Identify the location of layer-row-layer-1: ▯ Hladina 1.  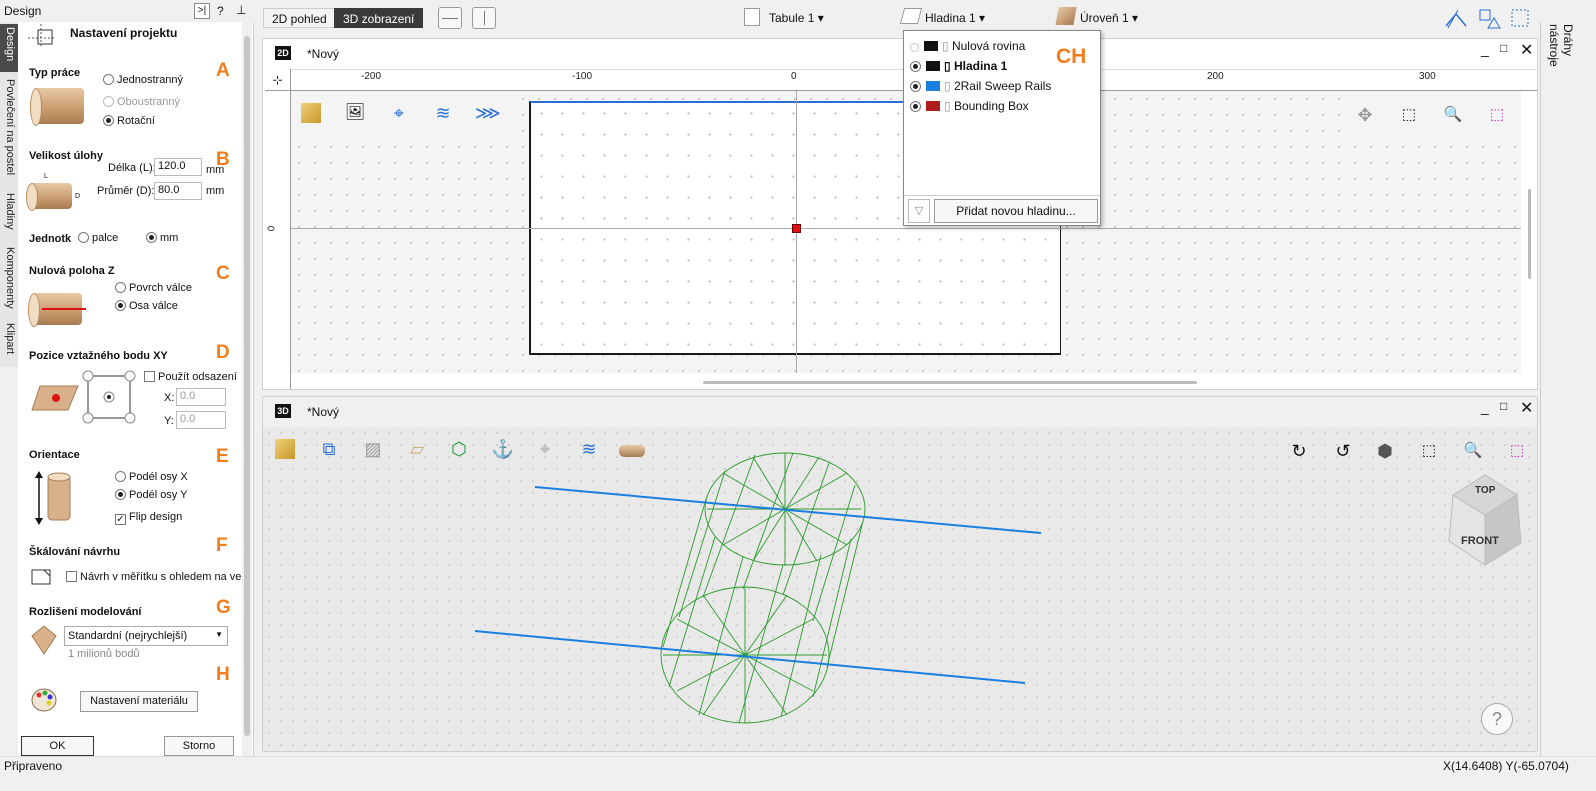
(958, 68).